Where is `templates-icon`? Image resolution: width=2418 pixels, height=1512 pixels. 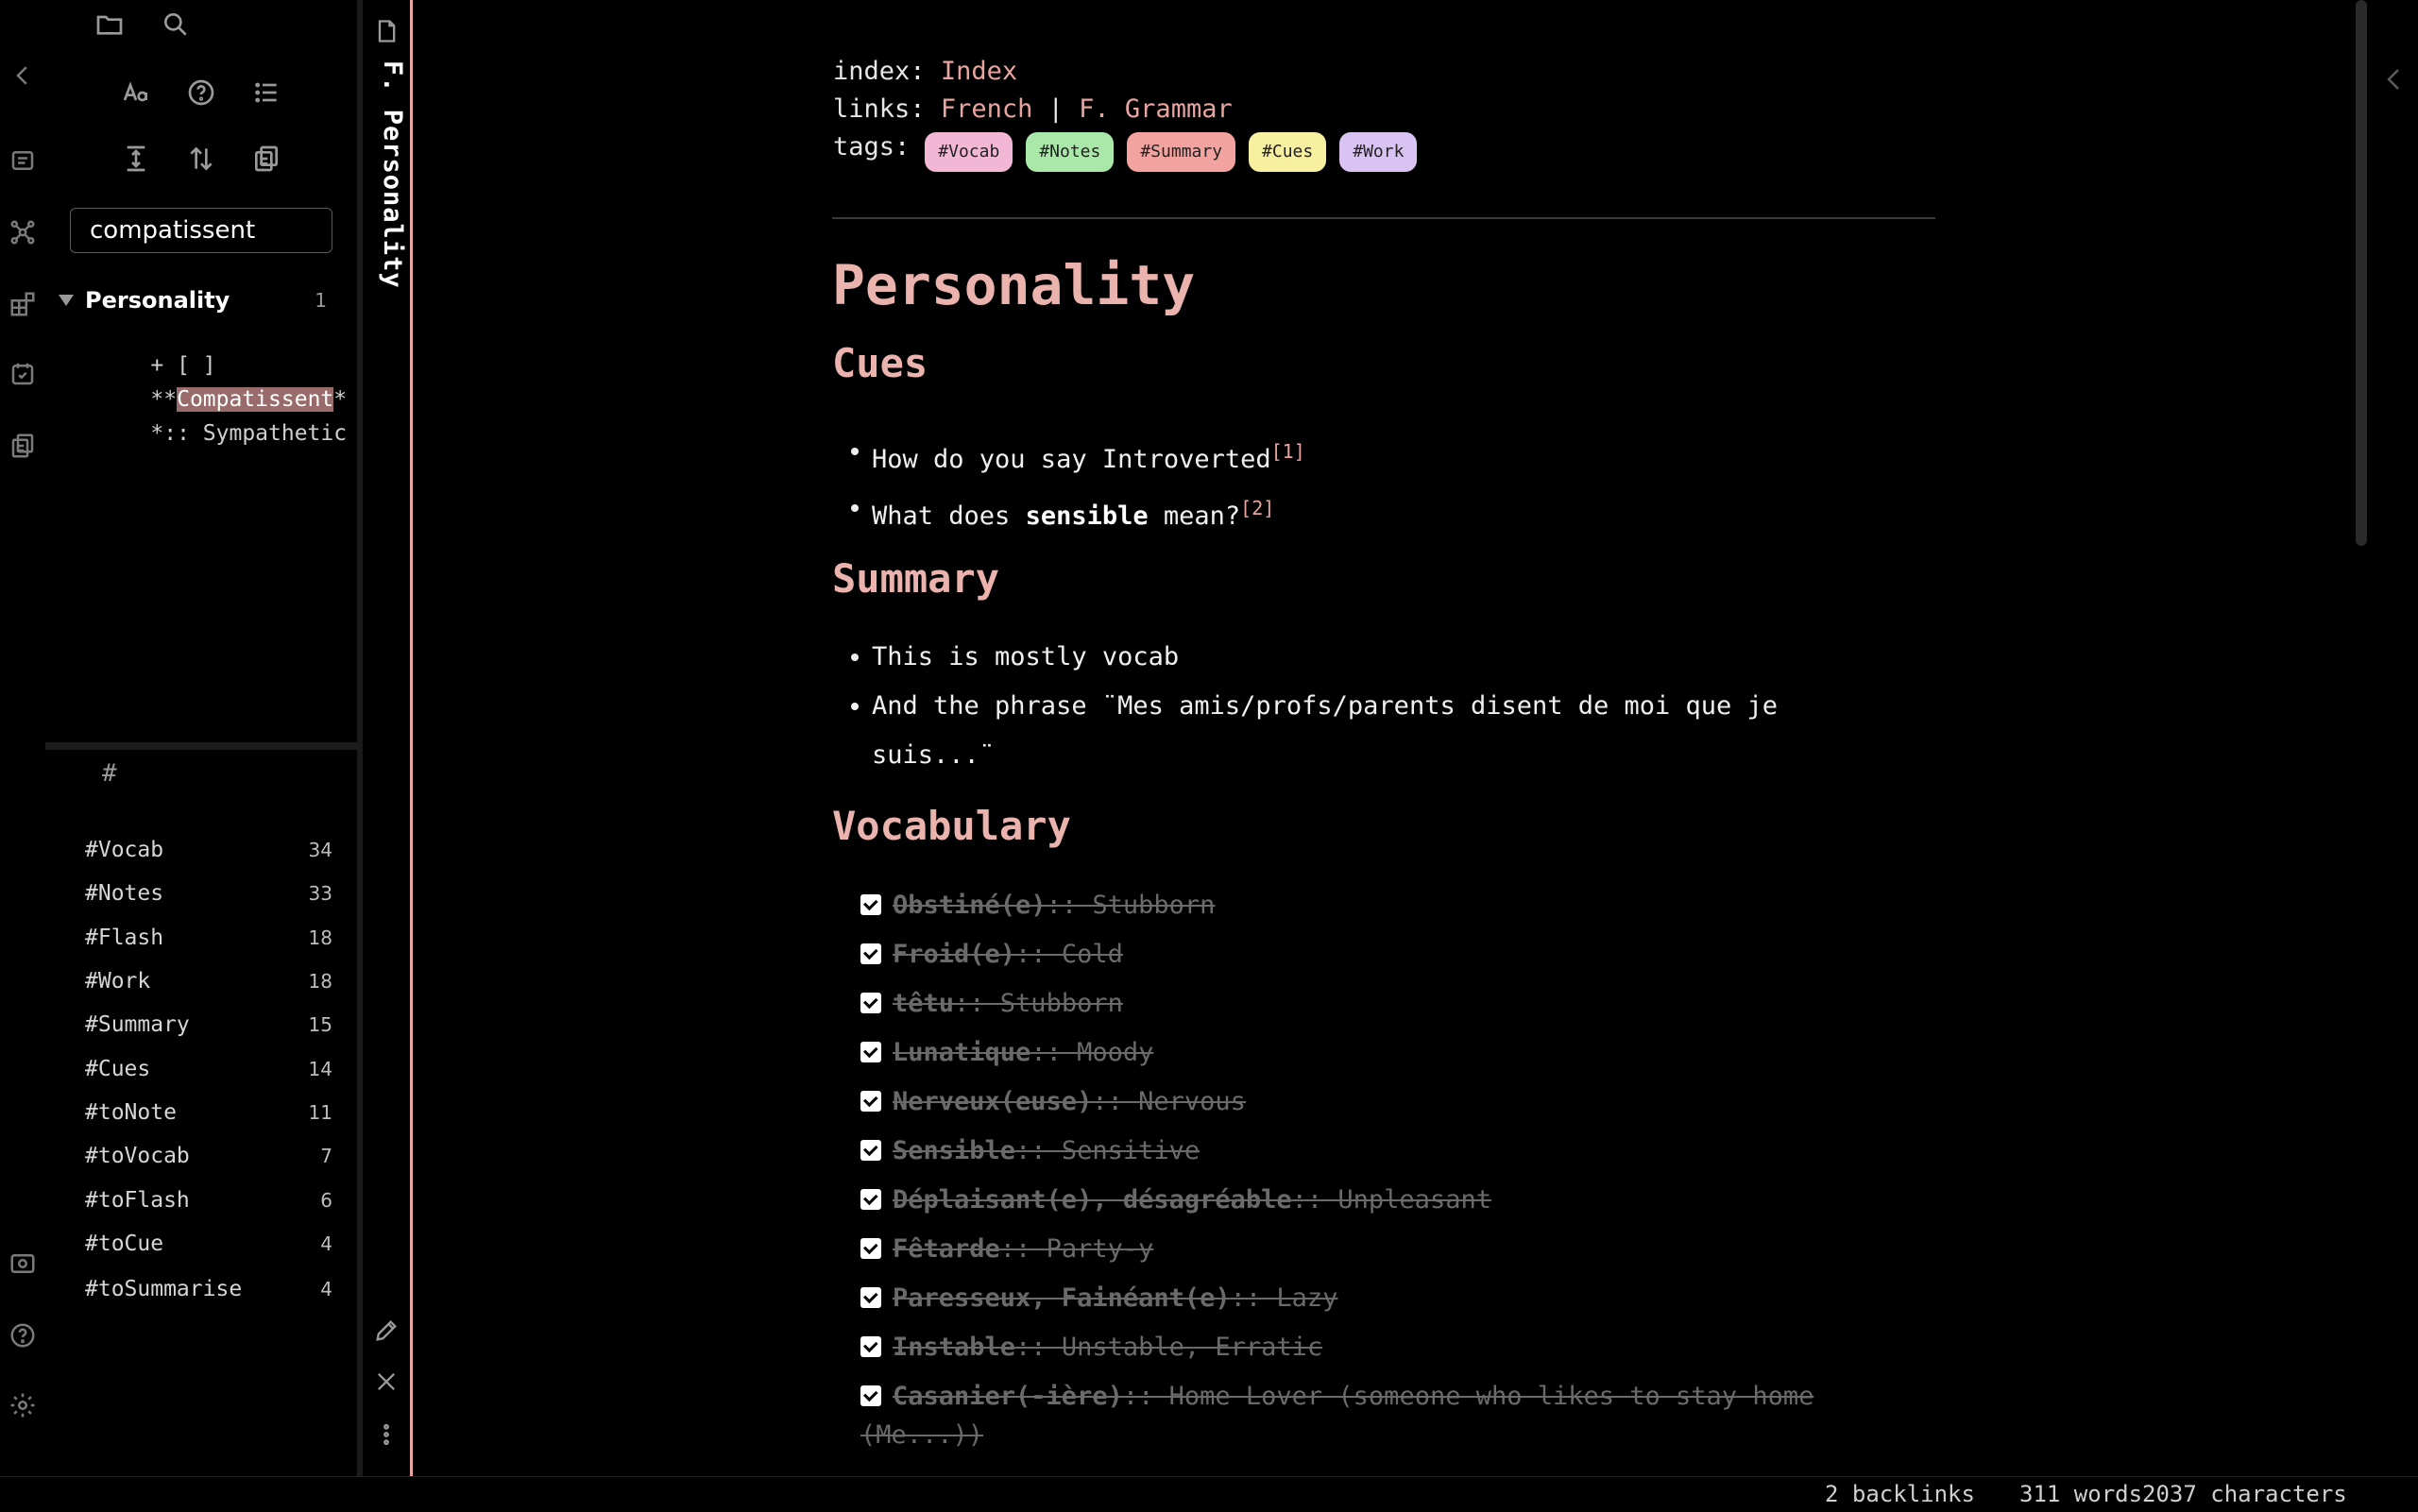 templates-icon is located at coordinates (23, 446).